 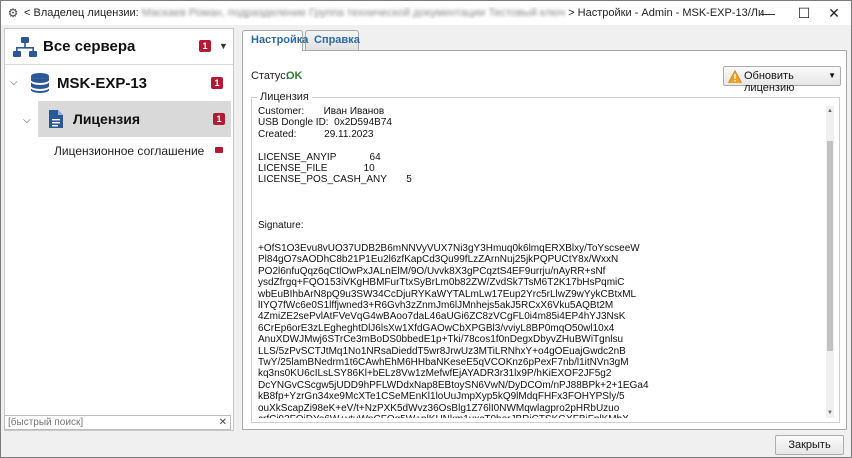 I want to click on document-icon, so click(x=56, y=119).